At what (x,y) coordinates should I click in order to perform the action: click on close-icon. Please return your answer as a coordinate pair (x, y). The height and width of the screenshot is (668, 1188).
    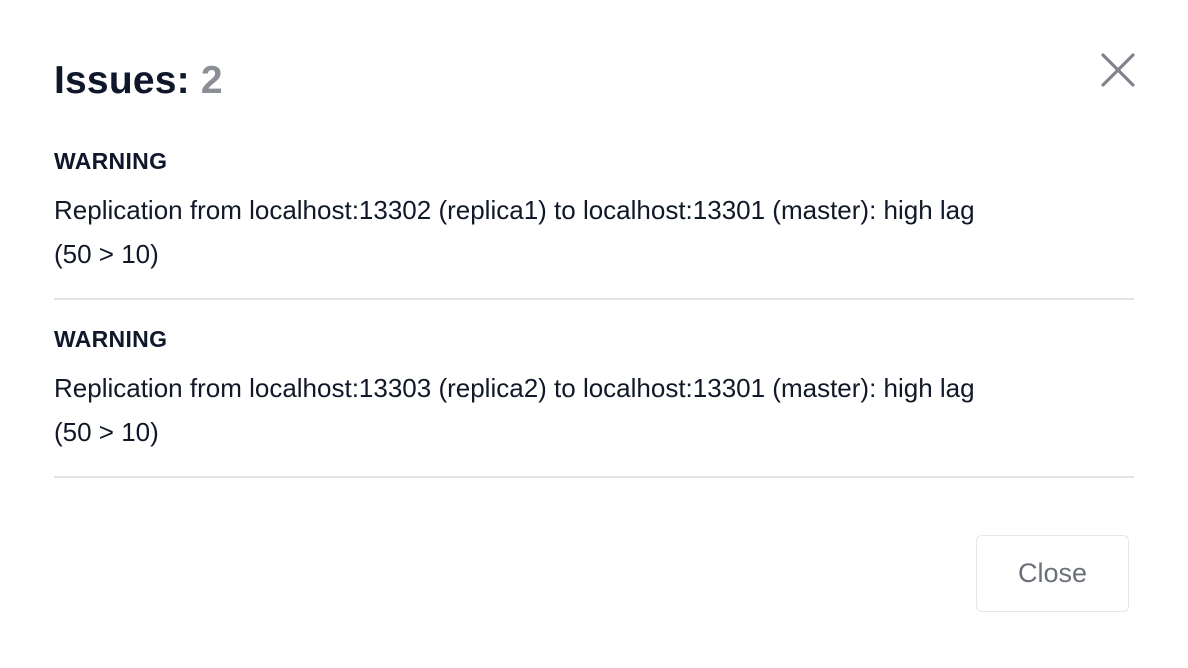
    Looking at the image, I should click on (1118, 70).